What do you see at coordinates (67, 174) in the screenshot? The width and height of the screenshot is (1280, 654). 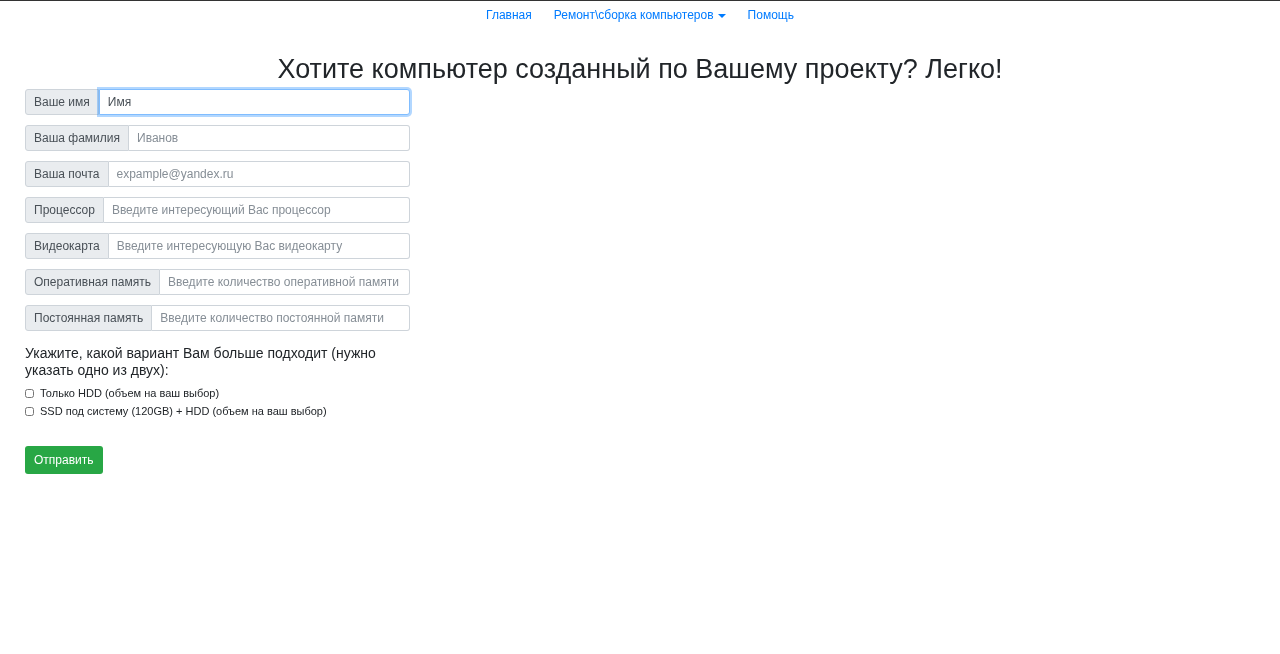 I see `field-label: Ваша почта` at bounding box center [67, 174].